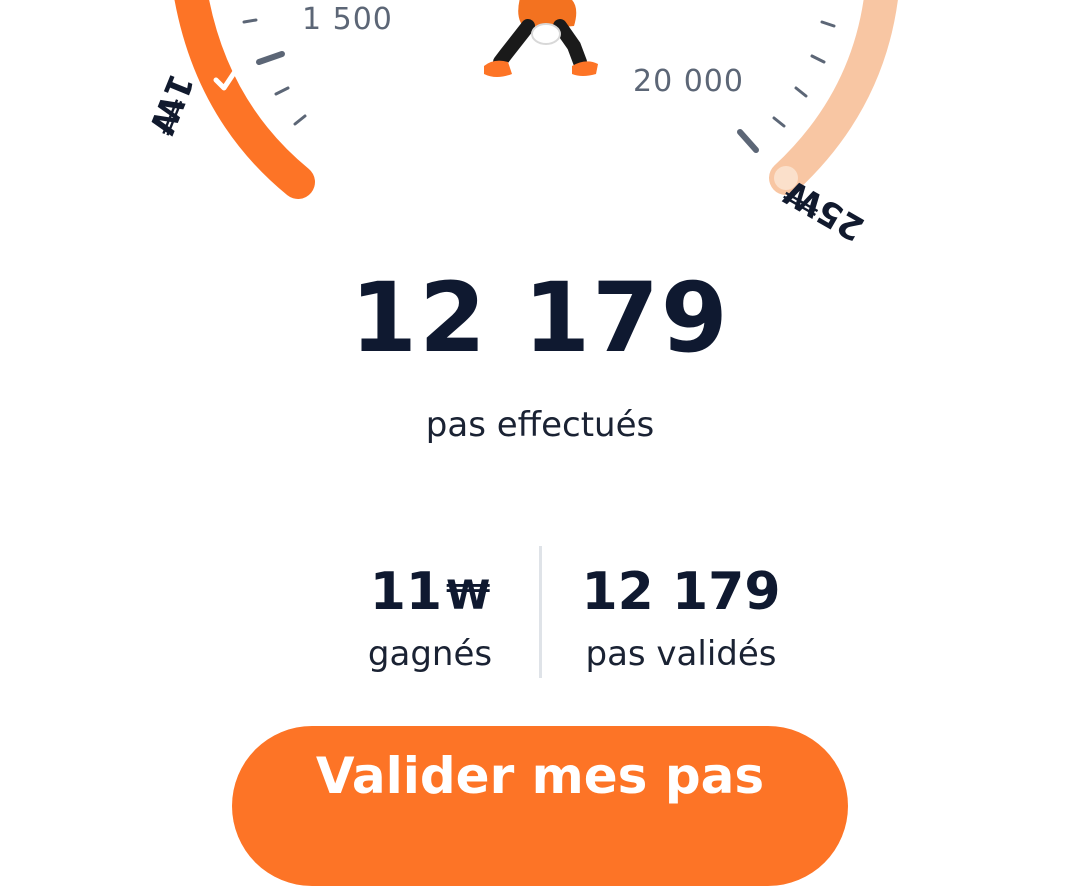 Image resolution: width=1080 pixels, height=886 pixels. I want to click on earned-caption: gagnés, so click(430, 654).